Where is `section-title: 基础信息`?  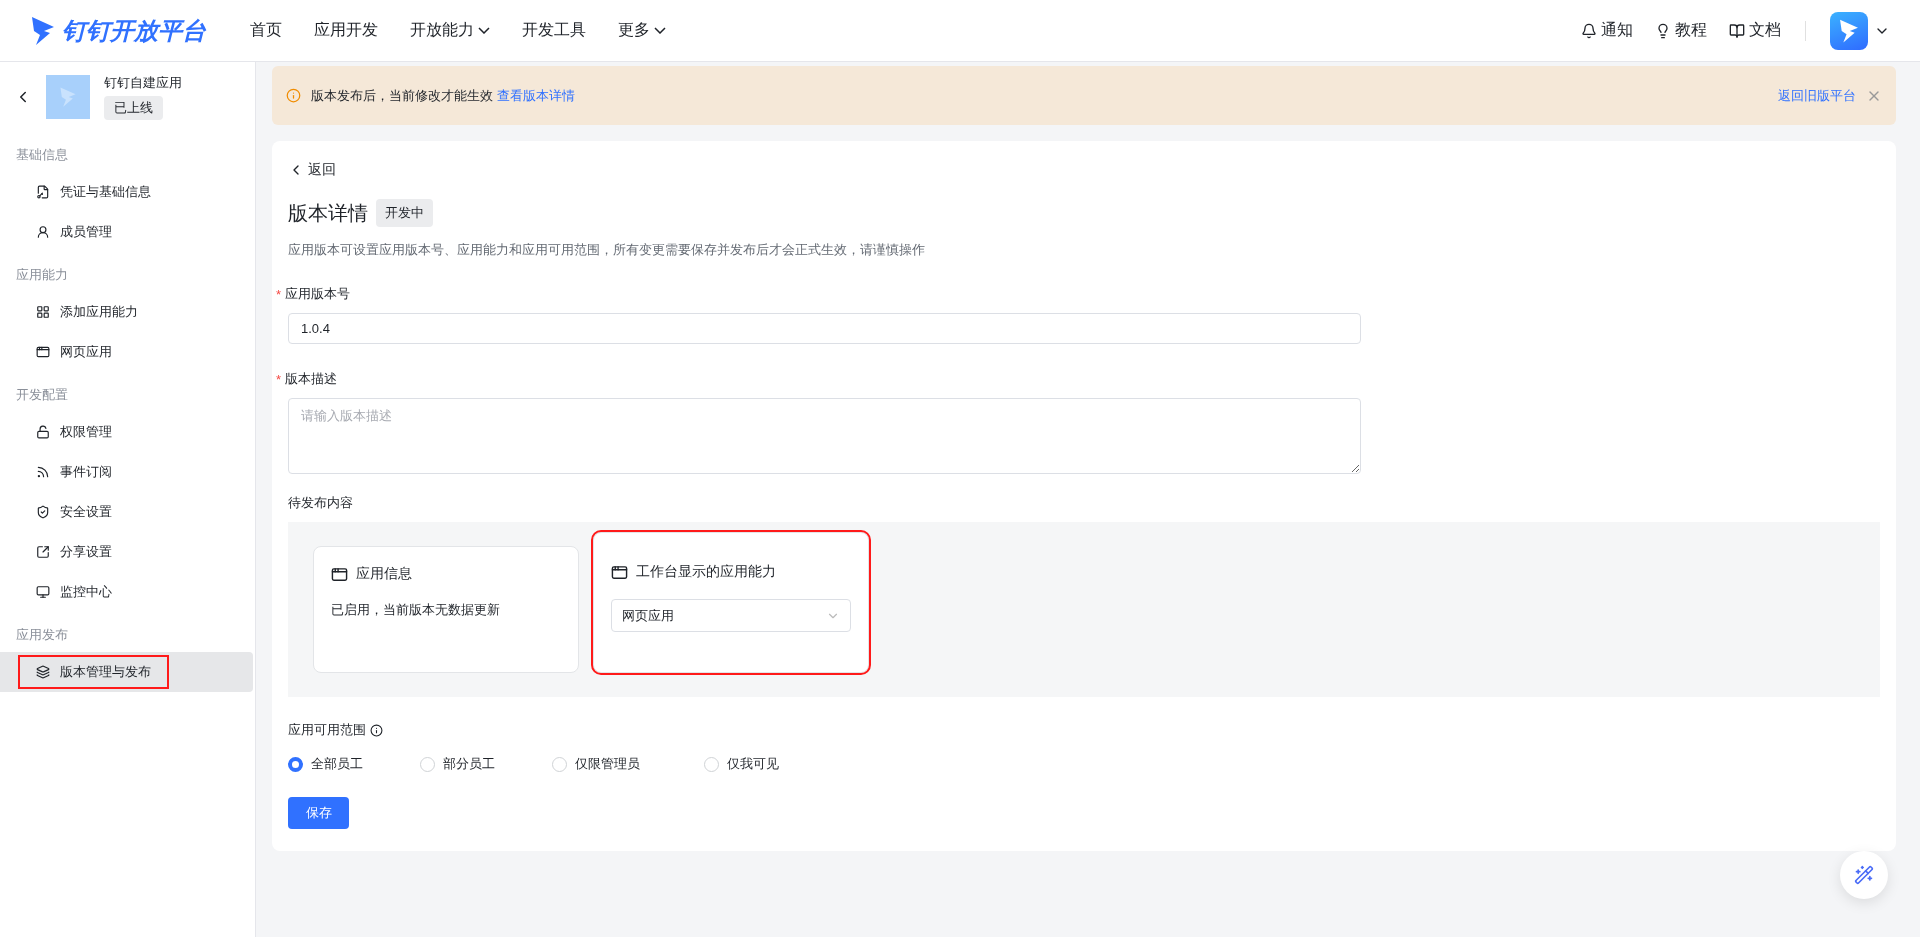 section-title: 基础信息 is located at coordinates (42, 155).